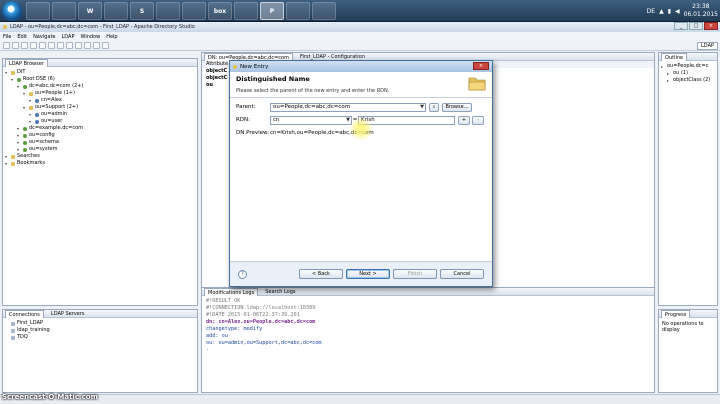 The image size is (720, 404). What do you see at coordinates (100, 86) in the screenshot?
I see `tree-node: ▾ dc=abc,dc=com (2+)` at bounding box center [100, 86].